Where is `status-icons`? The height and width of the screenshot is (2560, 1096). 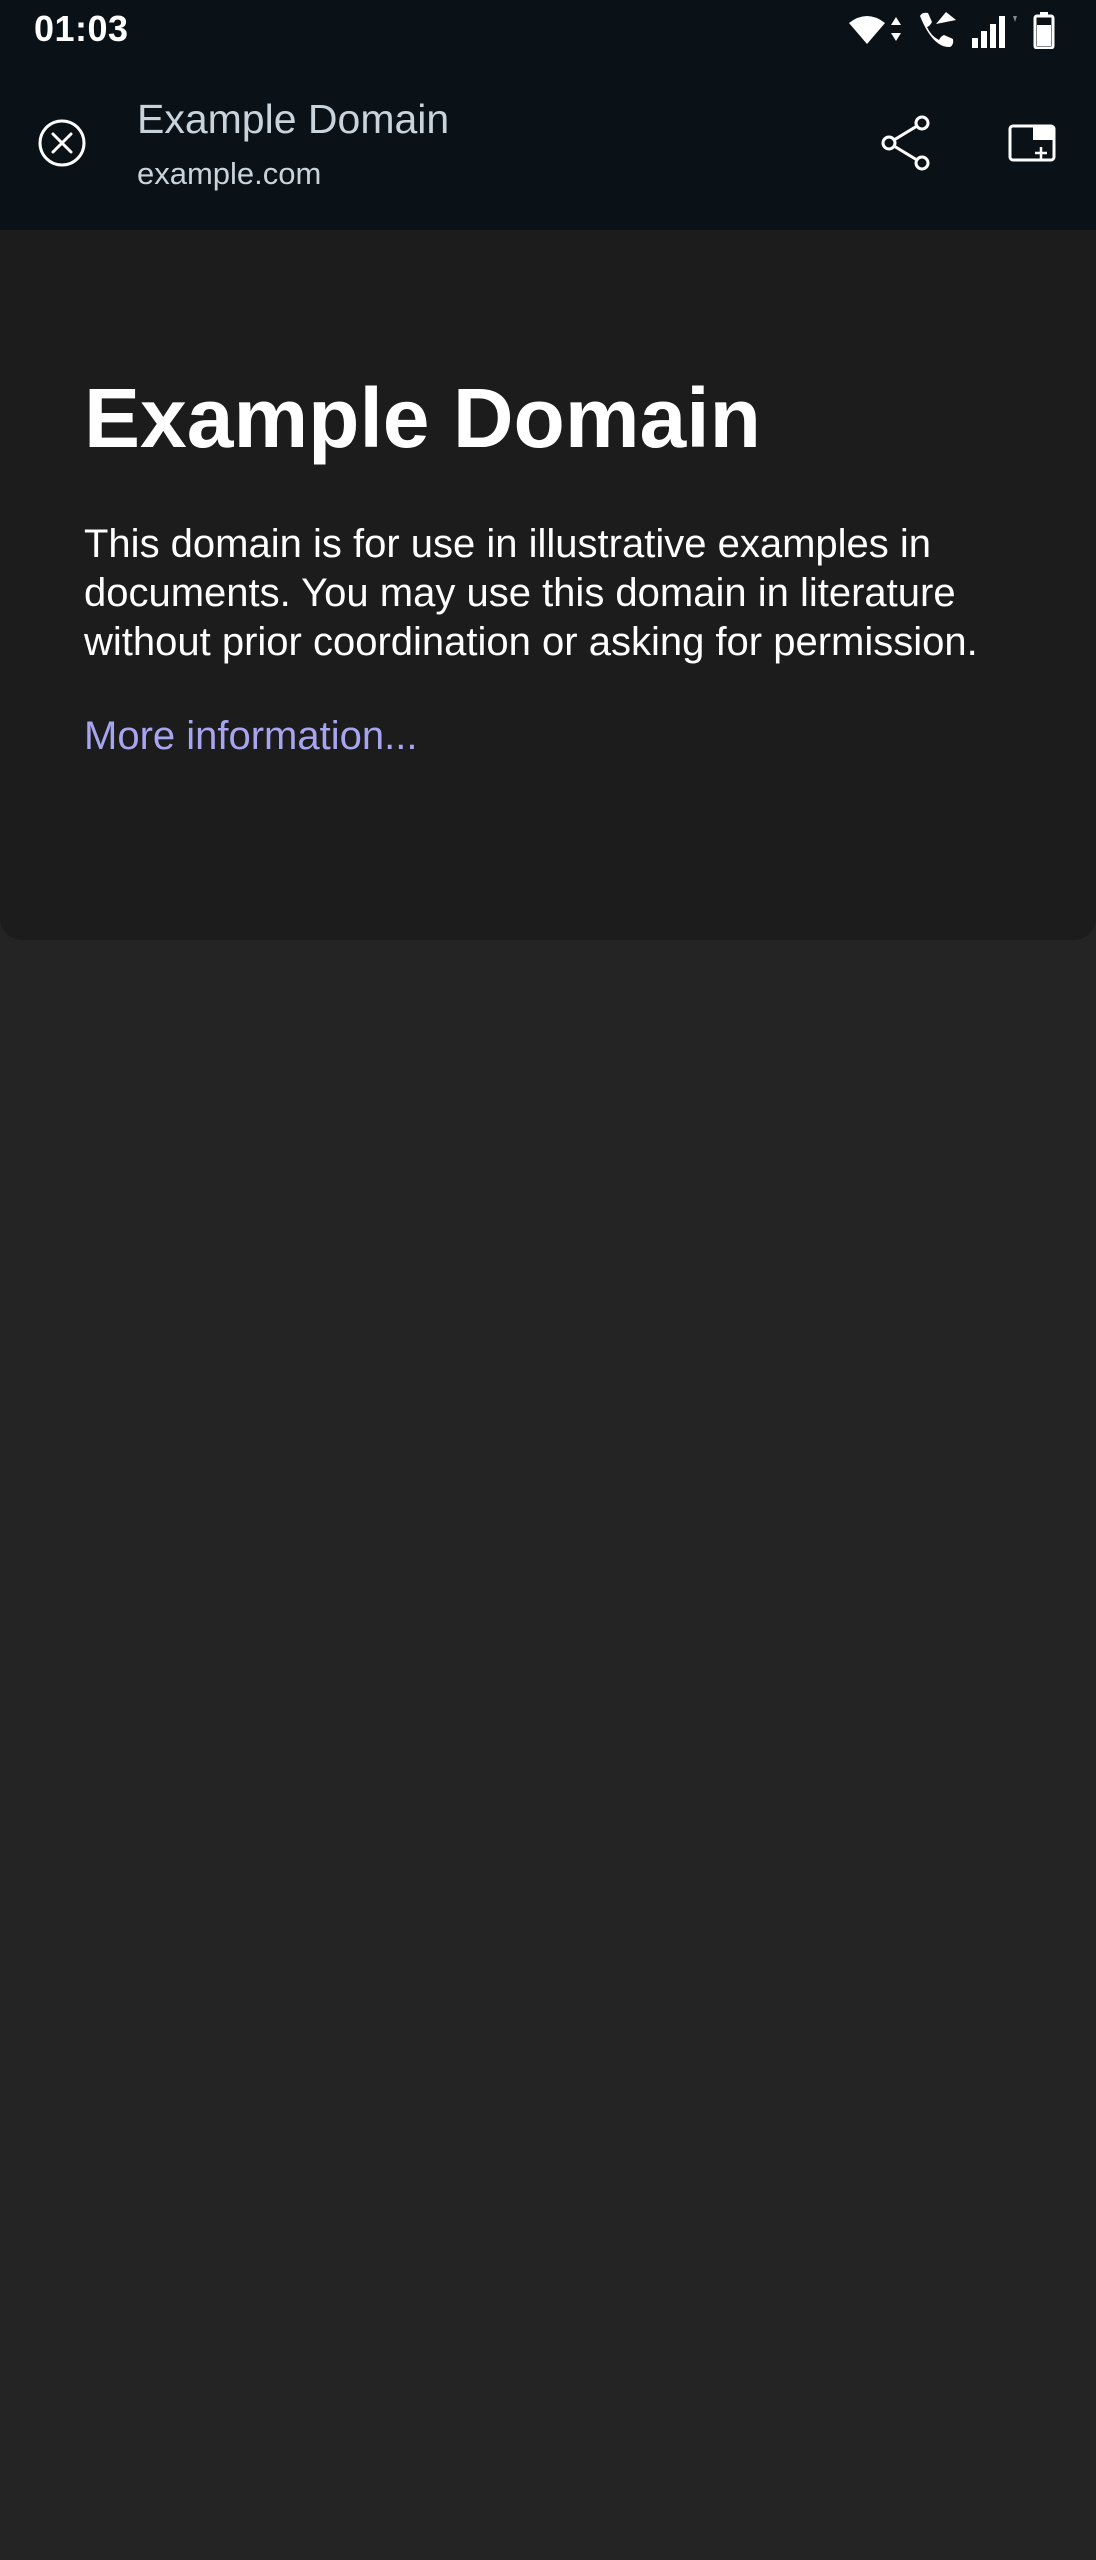 status-icons is located at coordinates (952, 30).